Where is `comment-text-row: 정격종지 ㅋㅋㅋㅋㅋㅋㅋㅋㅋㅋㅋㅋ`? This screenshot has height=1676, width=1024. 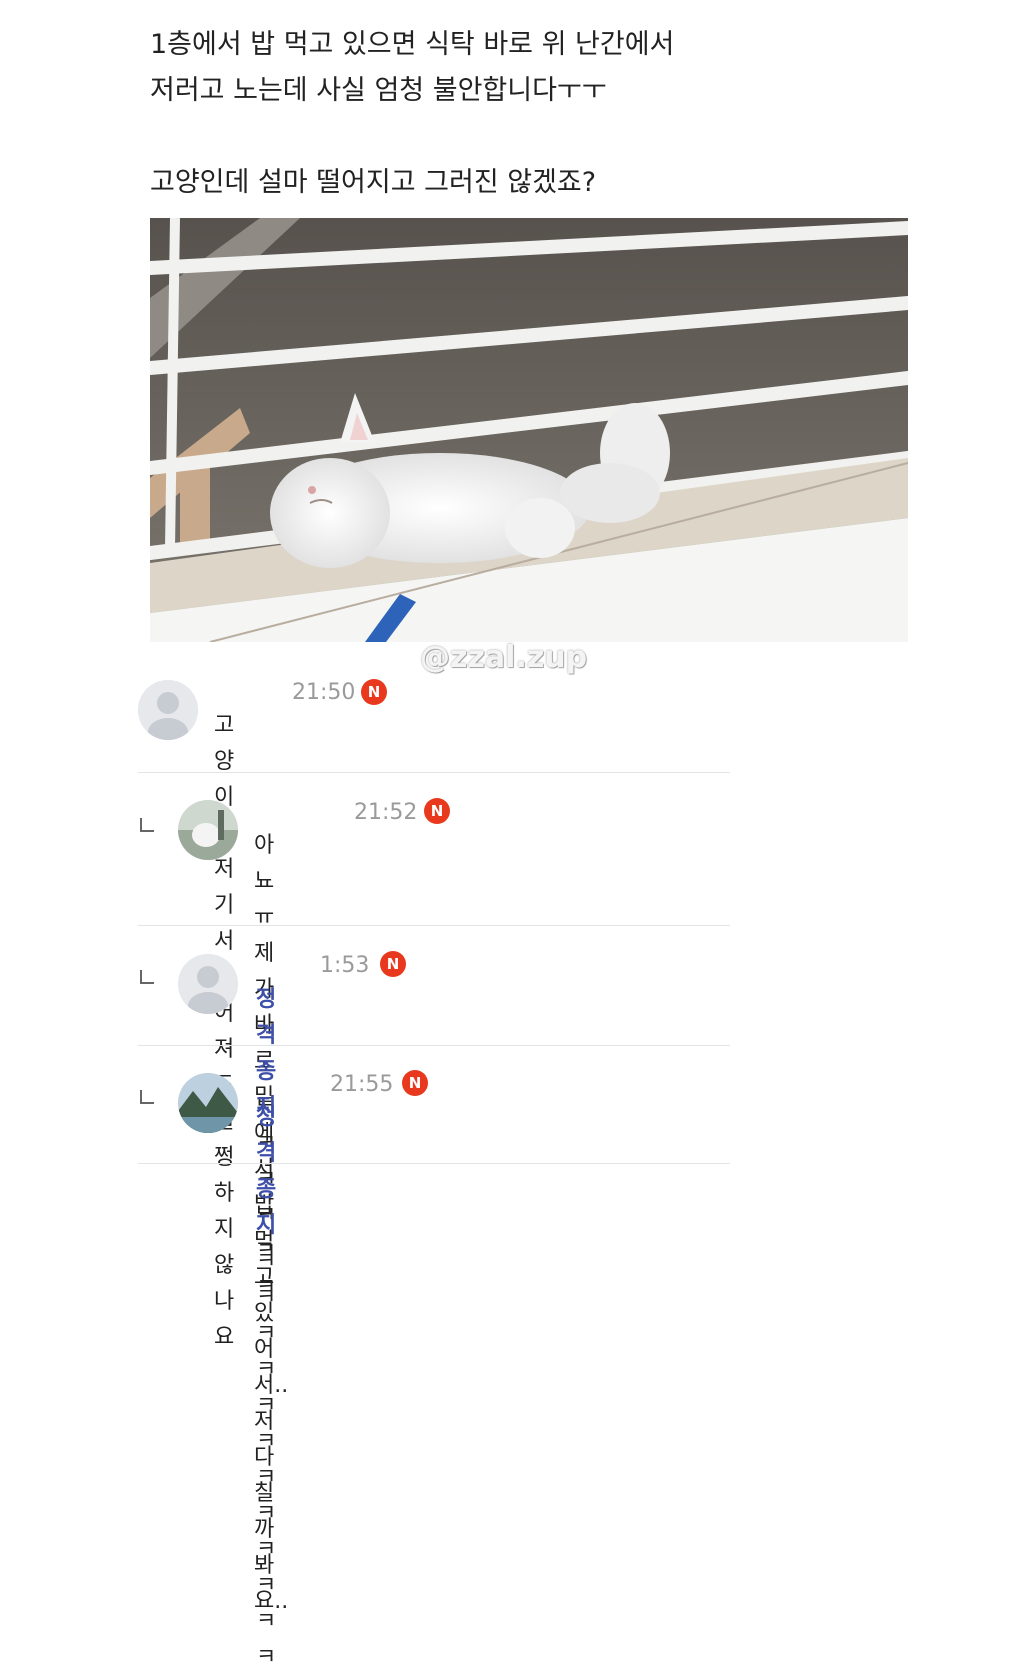
comment-text-row: 정격종지 ㅋㅋㅋㅋㅋㅋㅋㅋㅋㅋㅋㅋ is located at coordinates (271, 1388).